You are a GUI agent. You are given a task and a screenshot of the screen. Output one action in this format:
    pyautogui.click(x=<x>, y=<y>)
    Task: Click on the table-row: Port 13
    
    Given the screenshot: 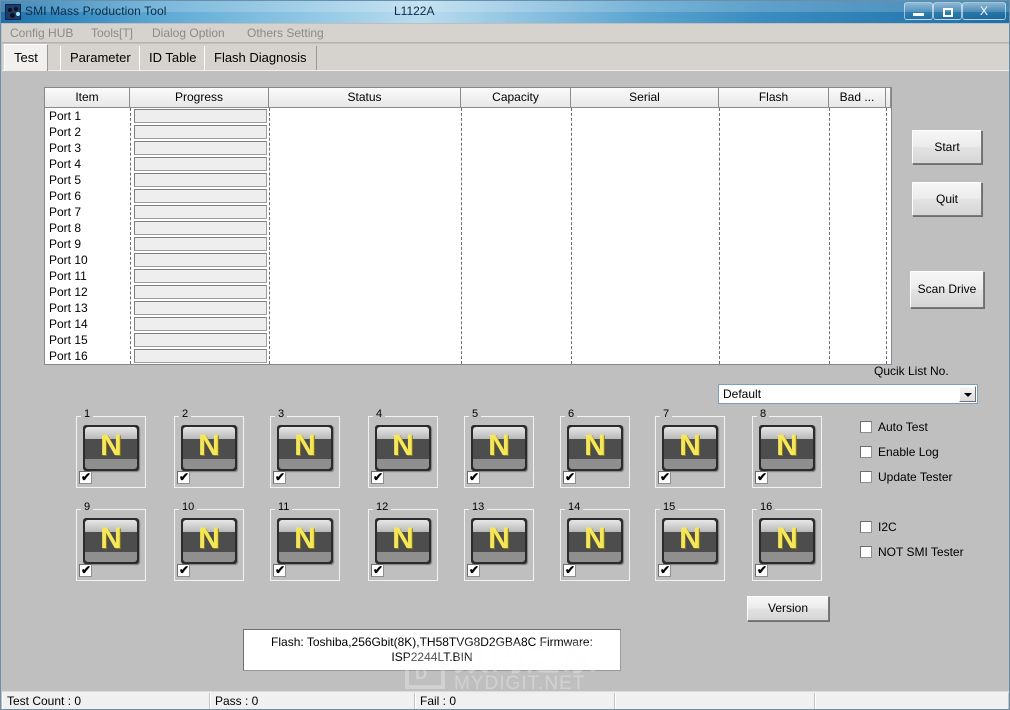 What is the action you would take?
    pyautogui.click(x=468, y=308)
    